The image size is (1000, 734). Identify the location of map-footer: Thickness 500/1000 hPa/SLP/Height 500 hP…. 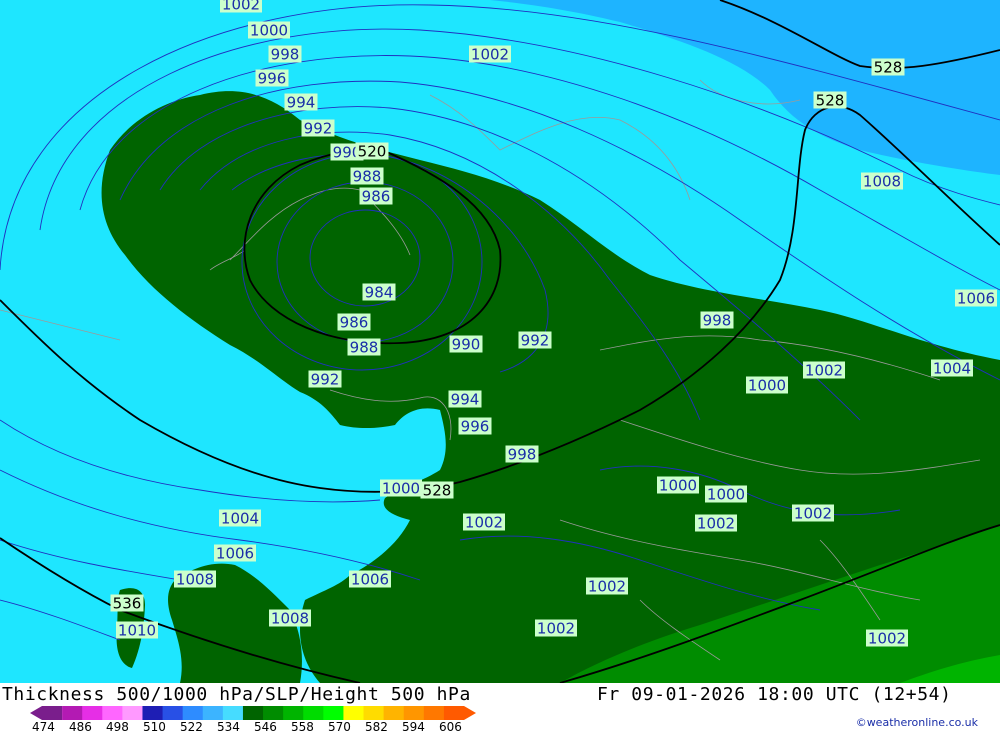
(500, 708).